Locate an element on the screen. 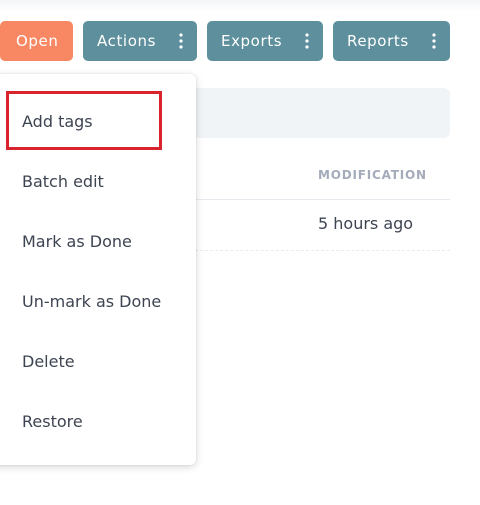  reports-button: Reports is located at coordinates (391, 41).